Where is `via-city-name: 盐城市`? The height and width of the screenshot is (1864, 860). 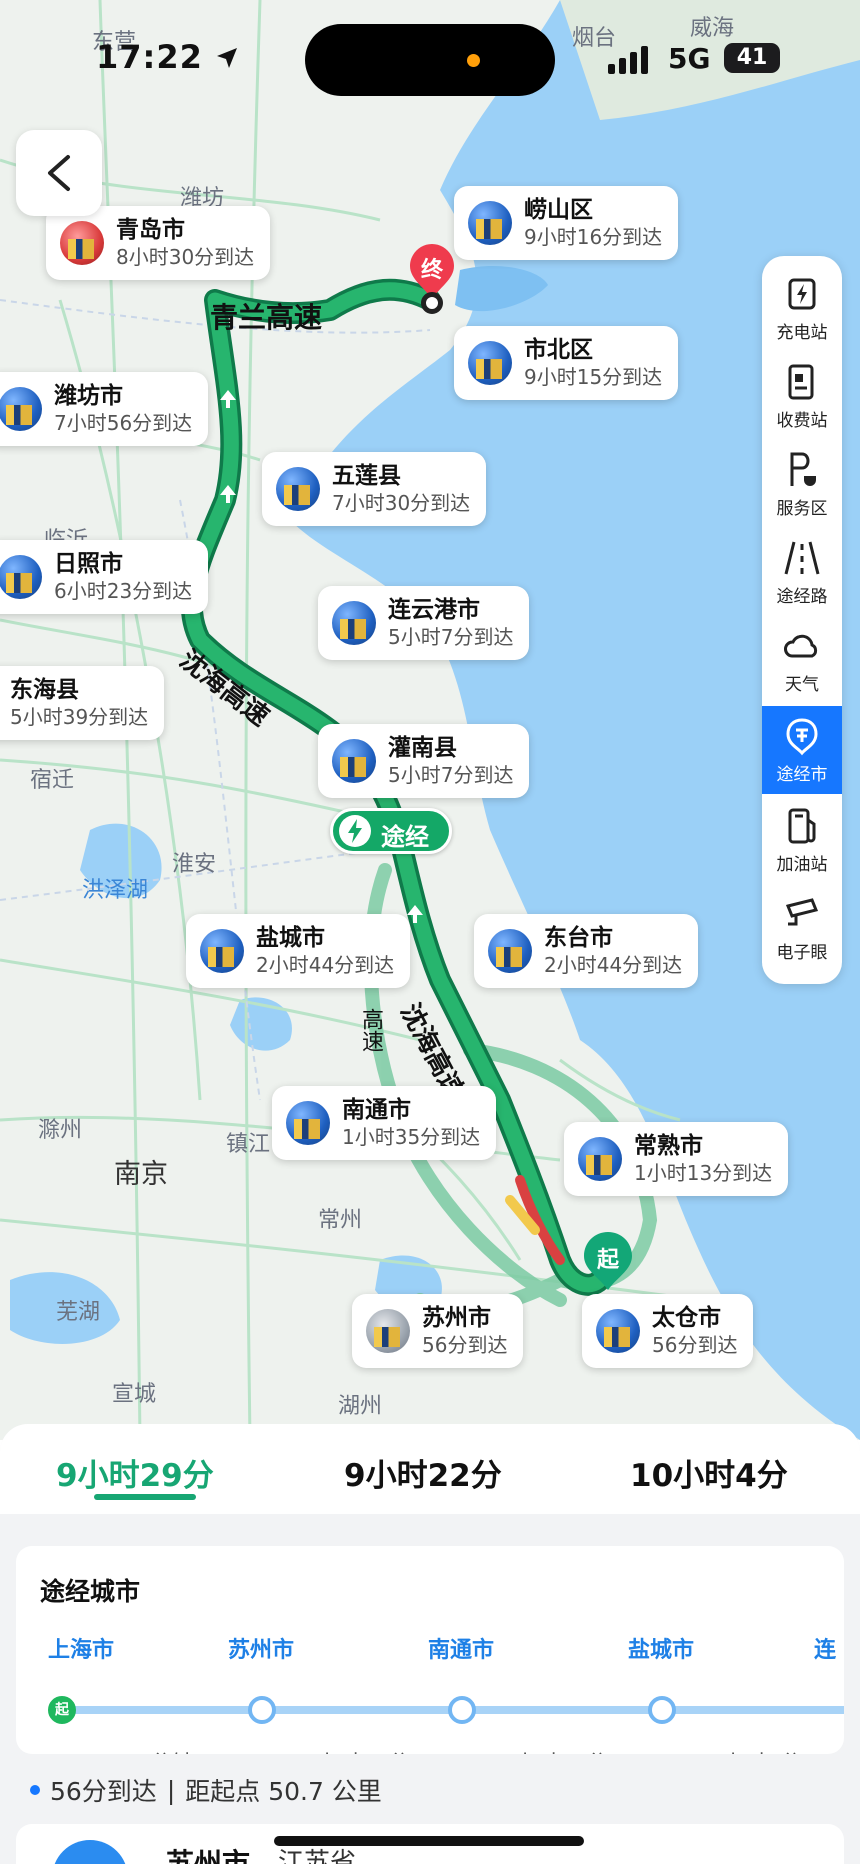 via-city-name: 盐城市 is located at coordinates (661, 1648).